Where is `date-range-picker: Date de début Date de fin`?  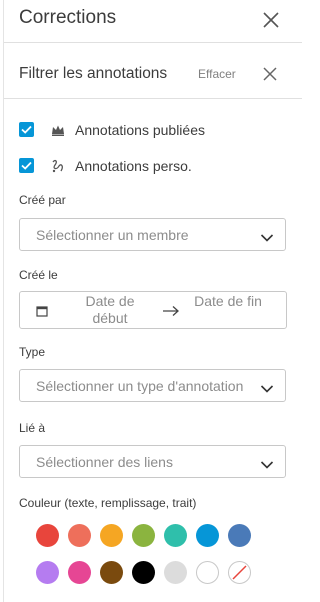
date-range-picker: Date de début Date de fin is located at coordinates (153, 310).